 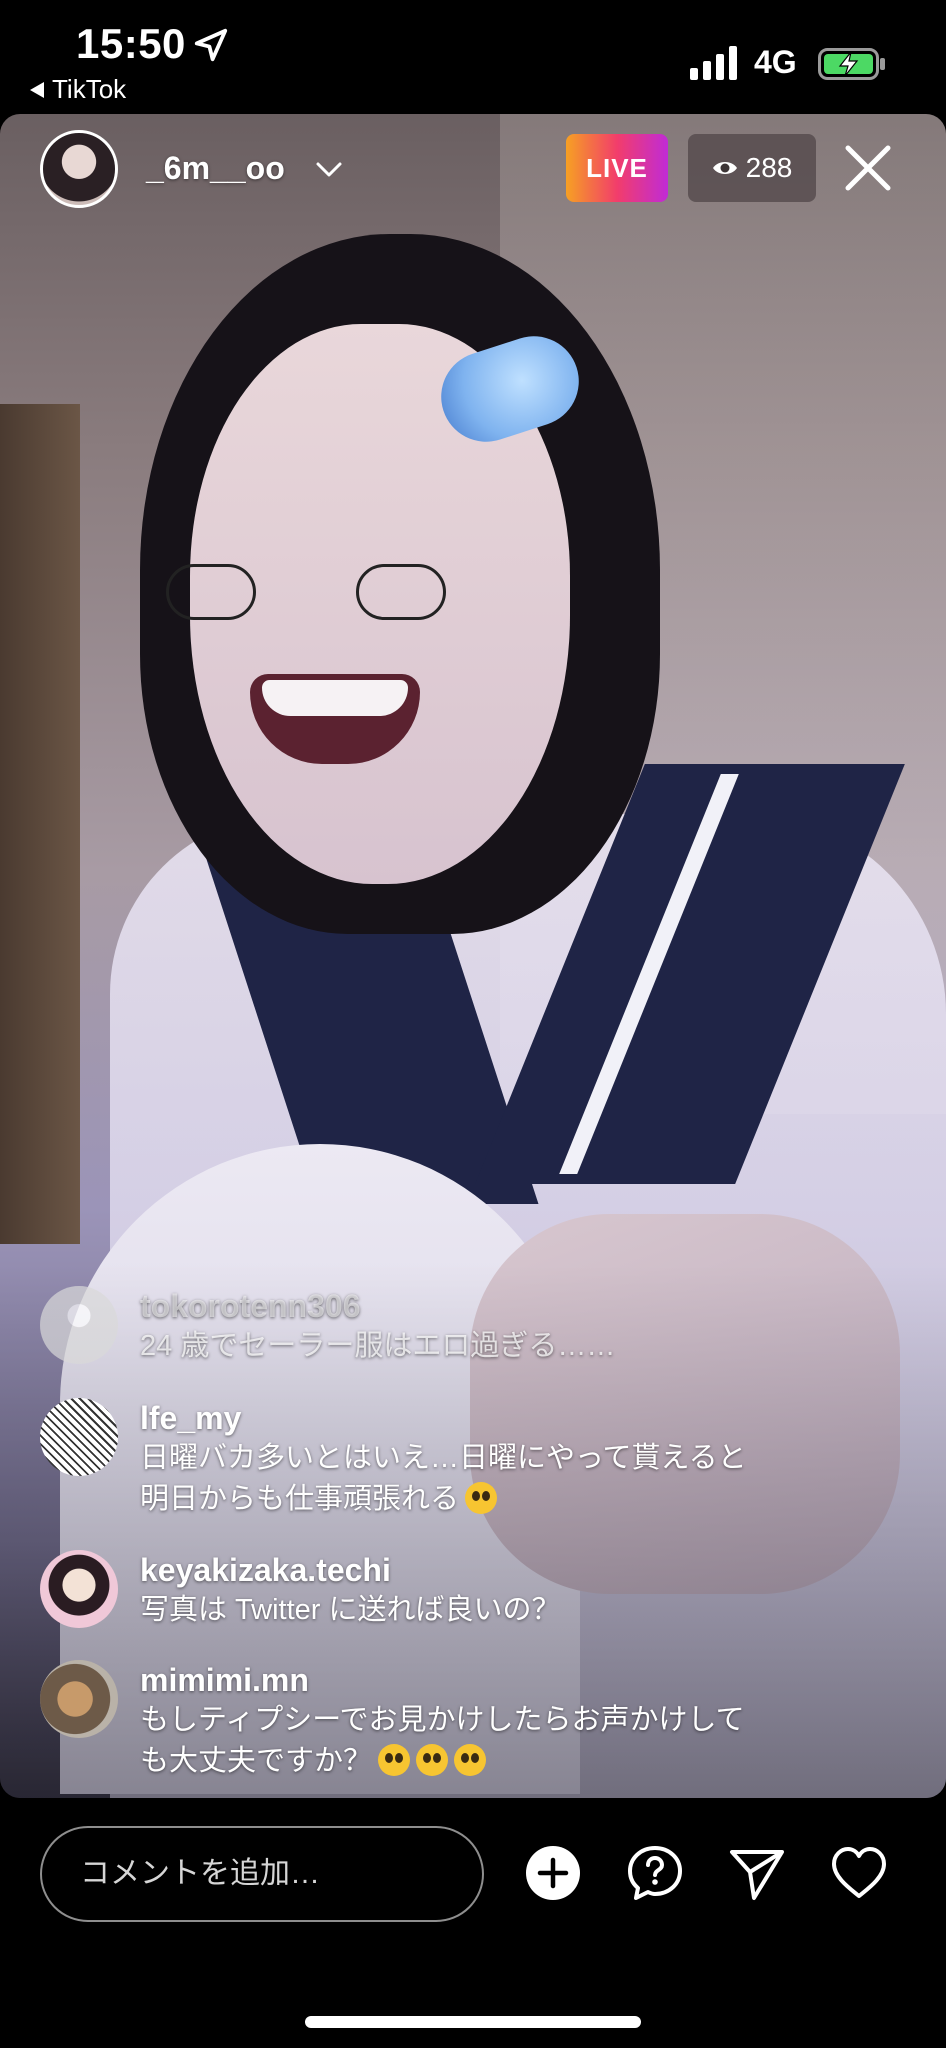 What do you see at coordinates (553, 1873) in the screenshot?
I see `add-circle-icon` at bounding box center [553, 1873].